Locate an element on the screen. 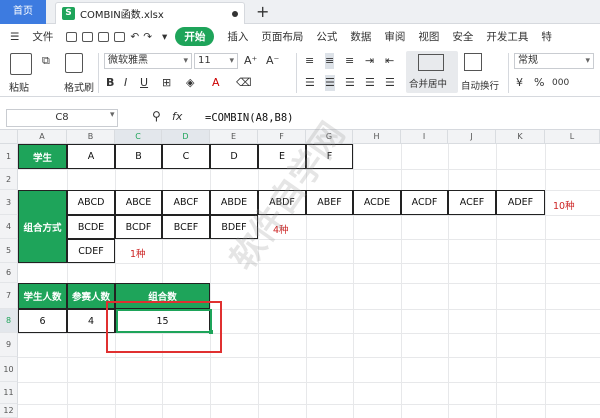 The height and width of the screenshot is (418, 600). cell-d1: C is located at coordinates (186, 156).